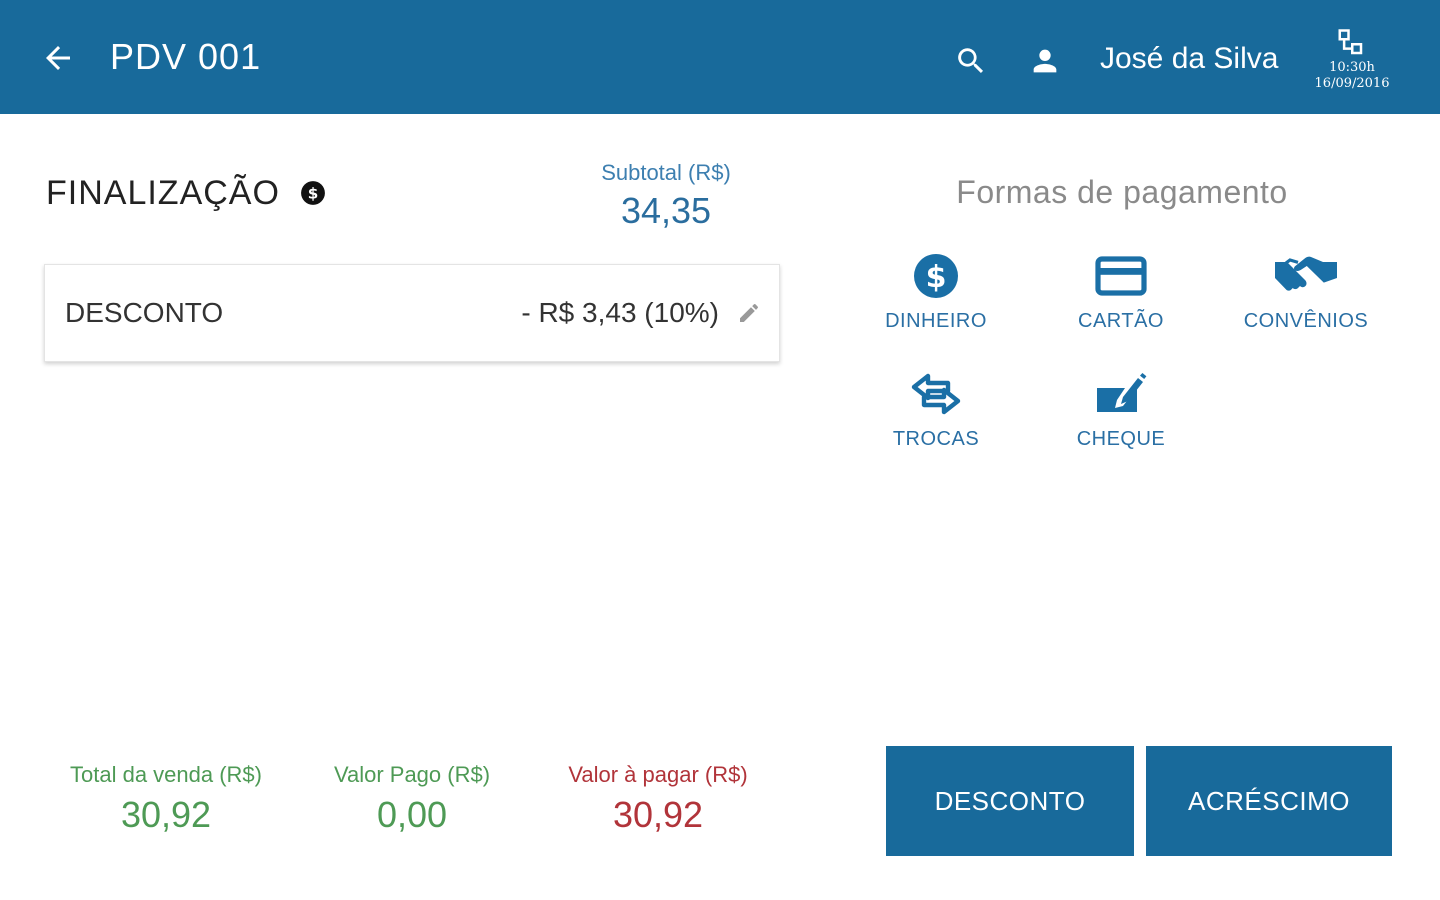  Describe the element at coordinates (971, 61) in the screenshot. I see `search-icon` at that location.